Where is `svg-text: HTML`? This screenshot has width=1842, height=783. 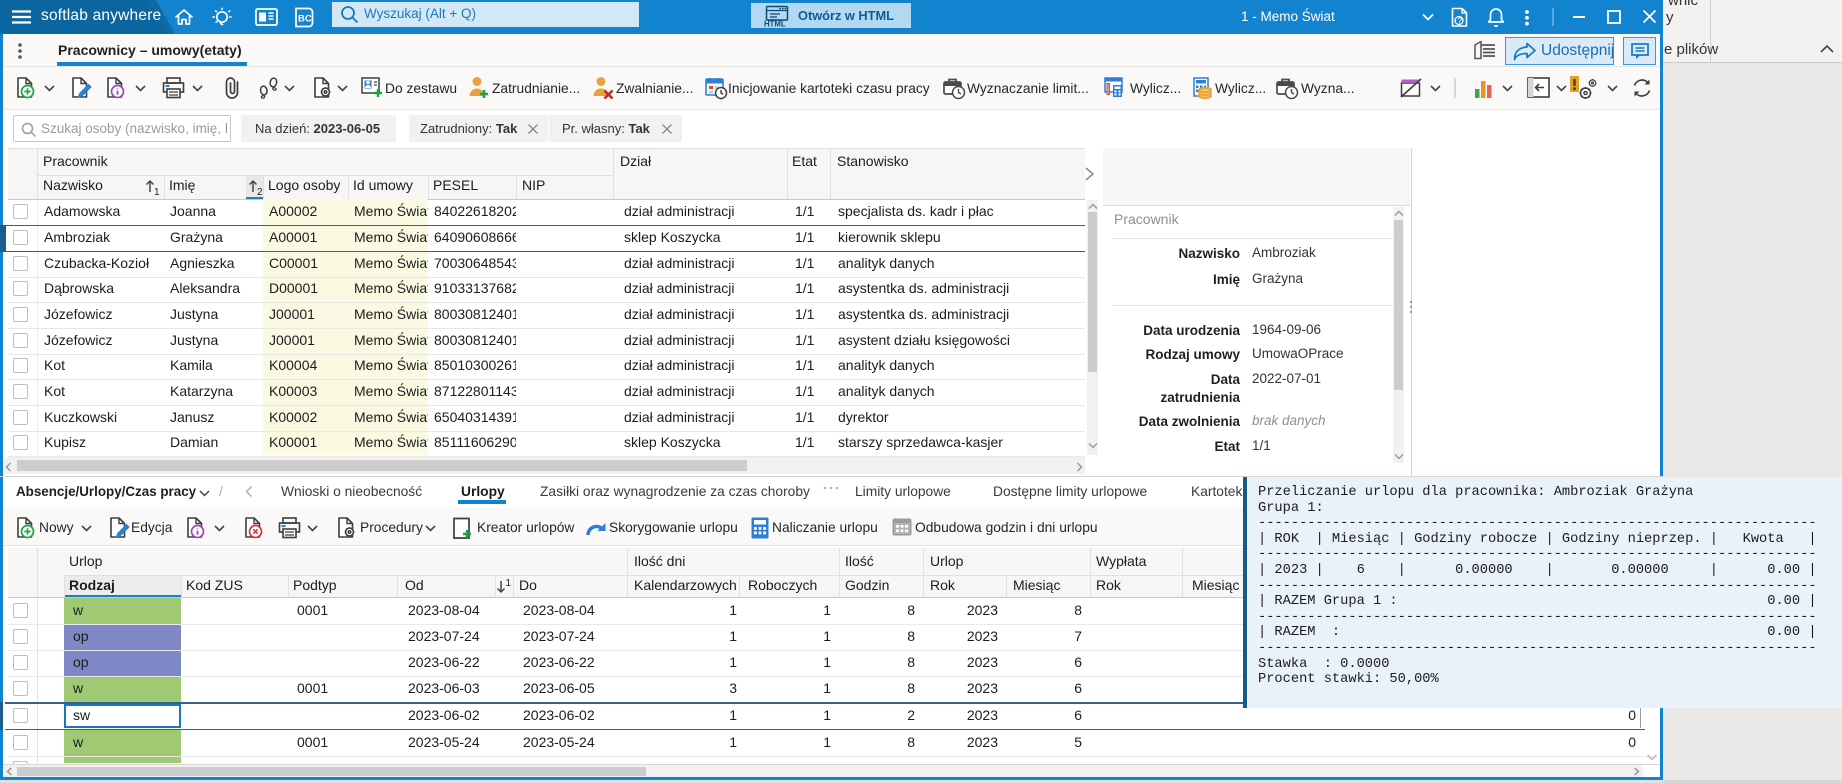
svg-text: HTML is located at coordinates (775, 24).